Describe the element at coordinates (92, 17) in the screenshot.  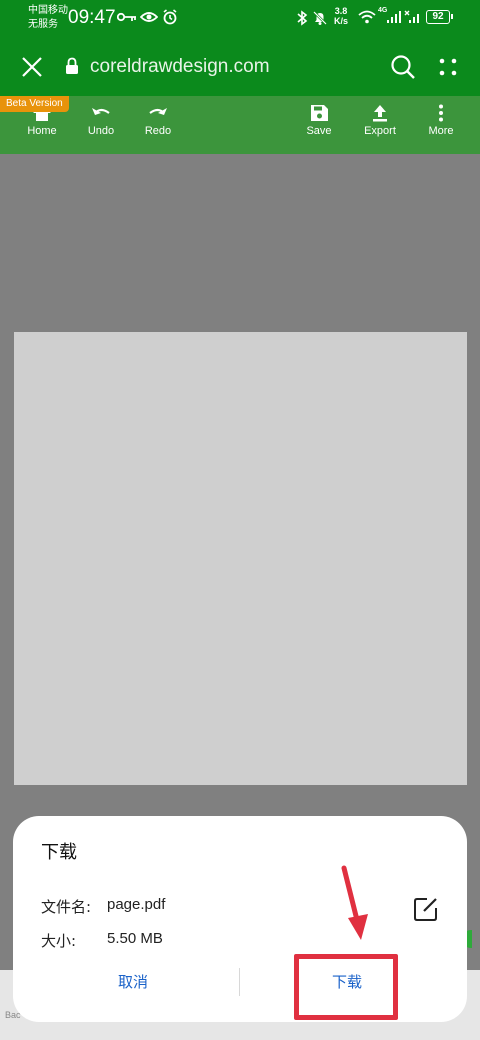
I see `clock: 09:47` at that location.